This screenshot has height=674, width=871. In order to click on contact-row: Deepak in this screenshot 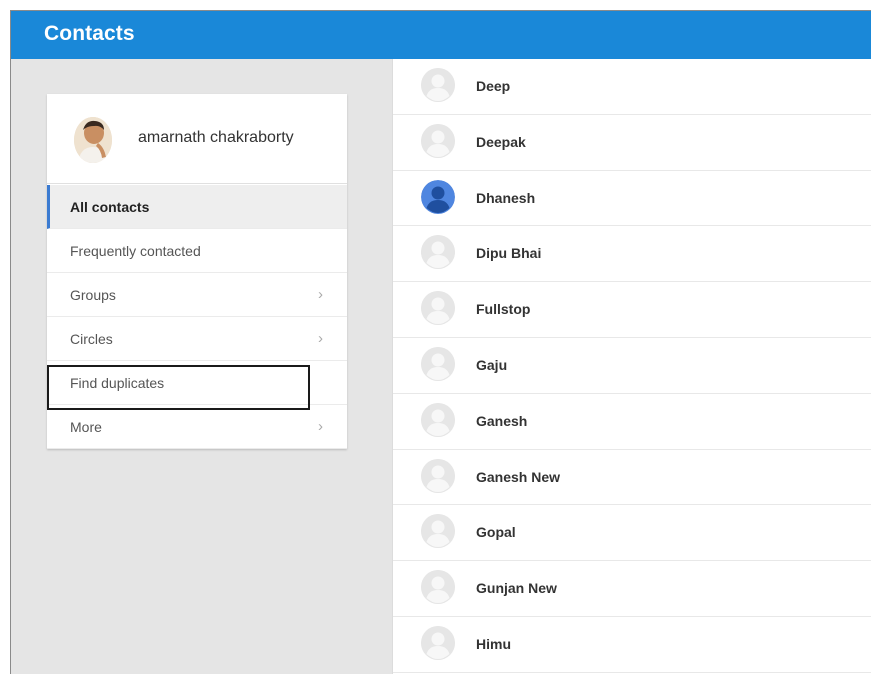, I will do `click(632, 143)`.